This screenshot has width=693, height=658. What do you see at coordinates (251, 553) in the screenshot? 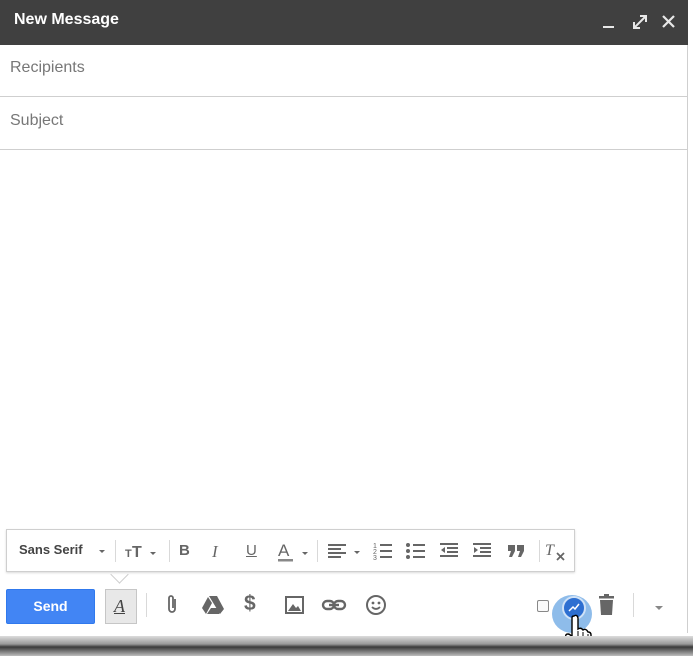
I see `underline-icon: U` at bounding box center [251, 553].